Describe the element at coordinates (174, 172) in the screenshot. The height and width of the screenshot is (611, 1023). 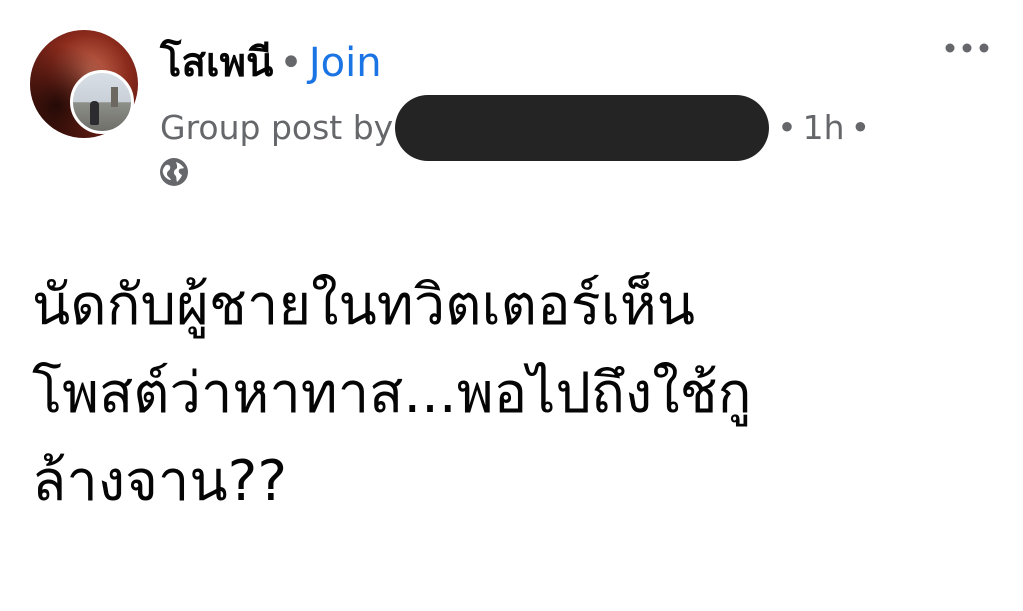
I see `globe-icon` at that location.